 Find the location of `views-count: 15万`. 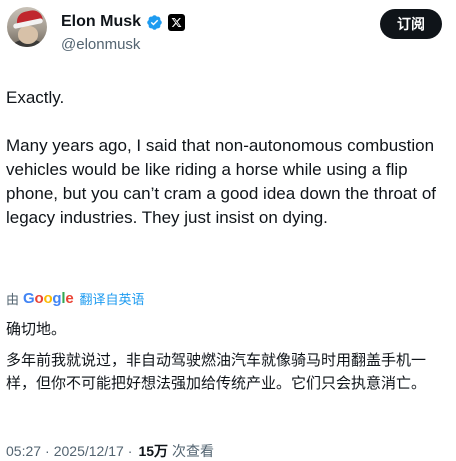

views-count: 15万 is located at coordinates (153, 451).